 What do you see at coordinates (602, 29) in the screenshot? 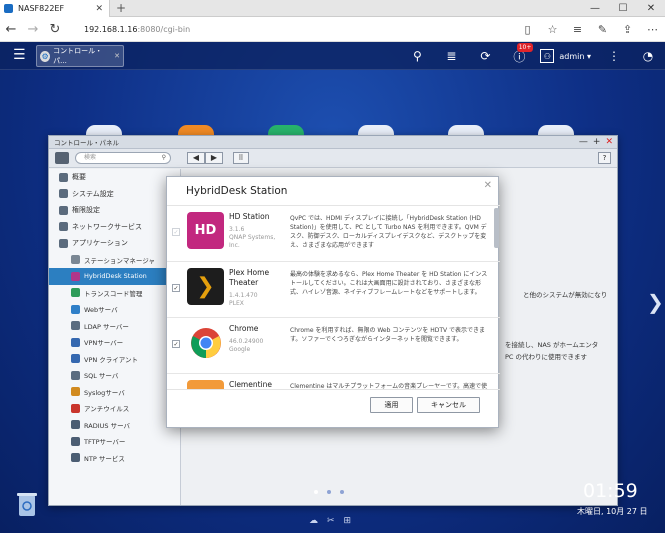
I see `note-icon: ✎` at bounding box center [602, 29].